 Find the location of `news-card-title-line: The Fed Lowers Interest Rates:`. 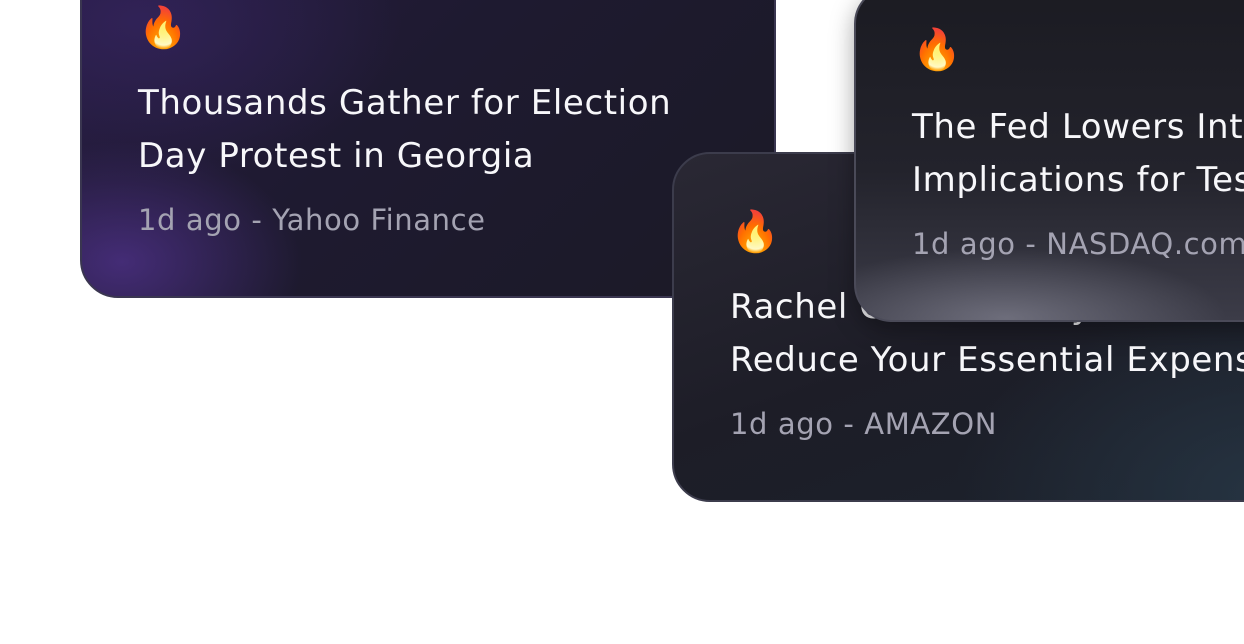

news-card-title-line: The Fed Lowers Interest Rates: is located at coordinates (1078, 127).